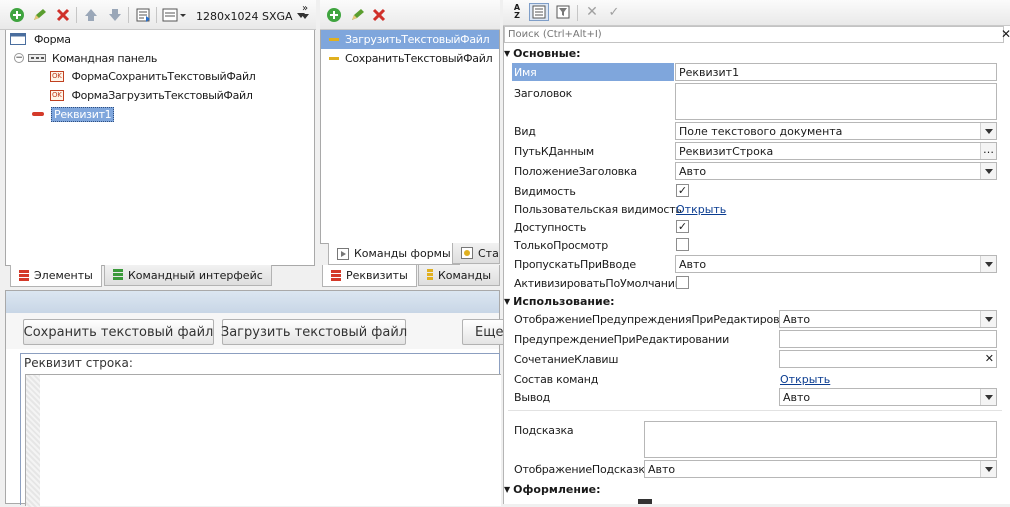  I want to click on elements-toolbar: 1280x1024 SXGA », so click(158, 15).